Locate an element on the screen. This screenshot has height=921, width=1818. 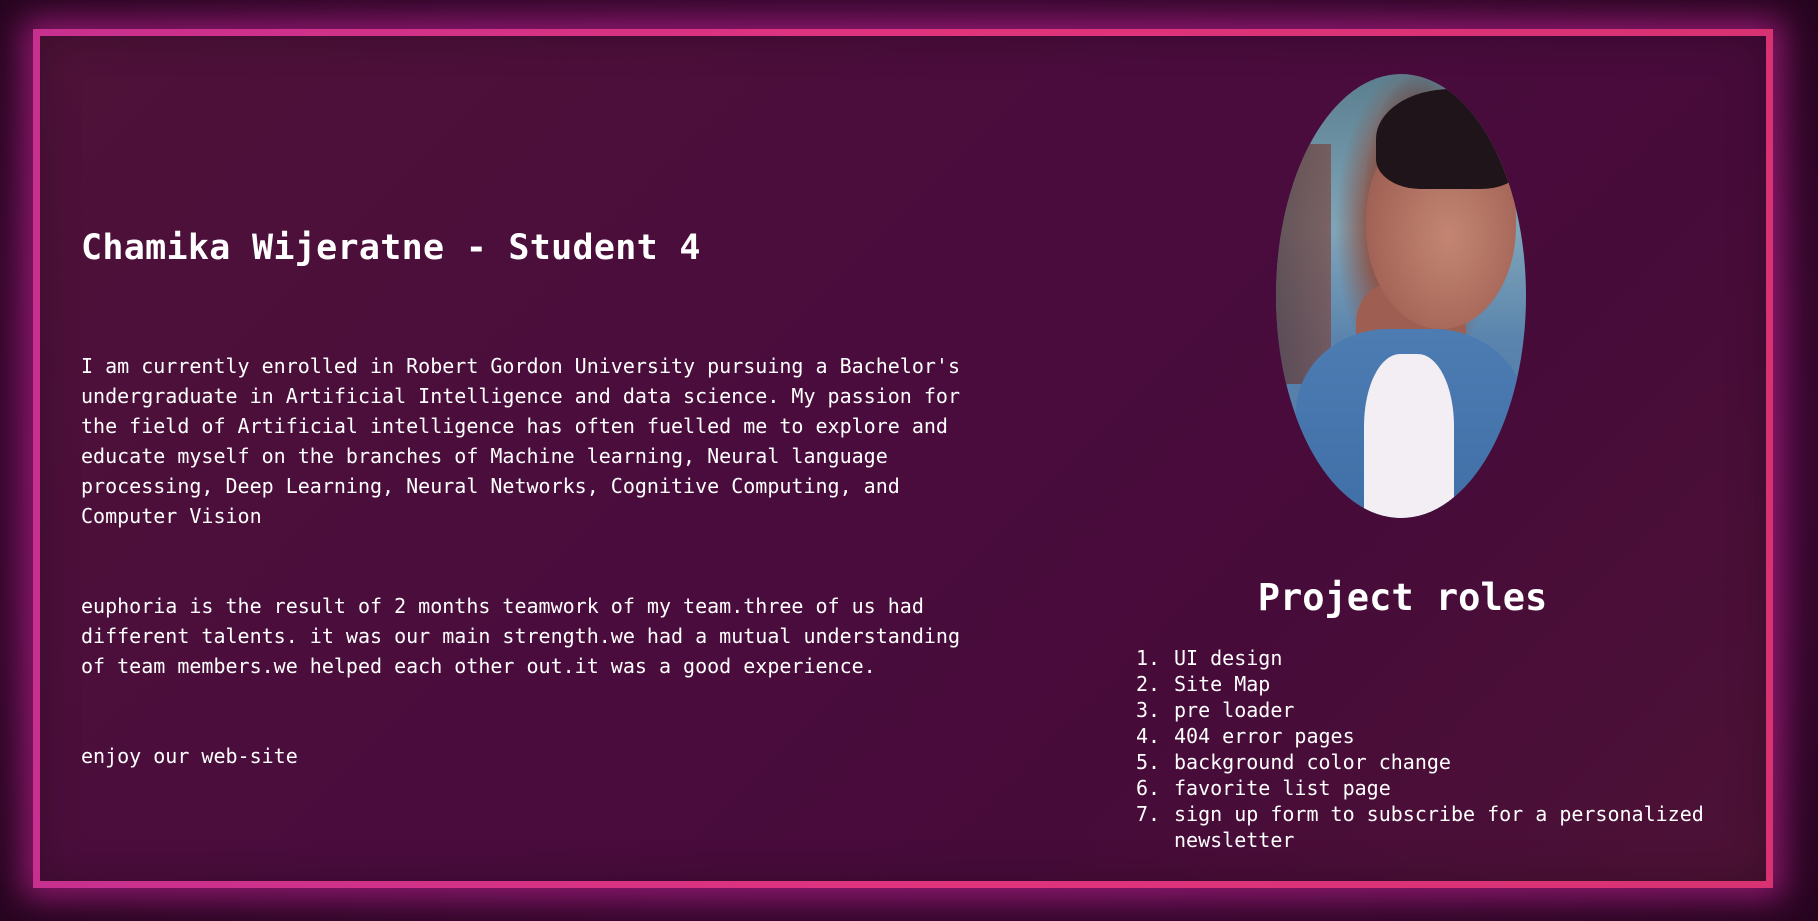
photo-background-door is located at coordinates (1303, 264).